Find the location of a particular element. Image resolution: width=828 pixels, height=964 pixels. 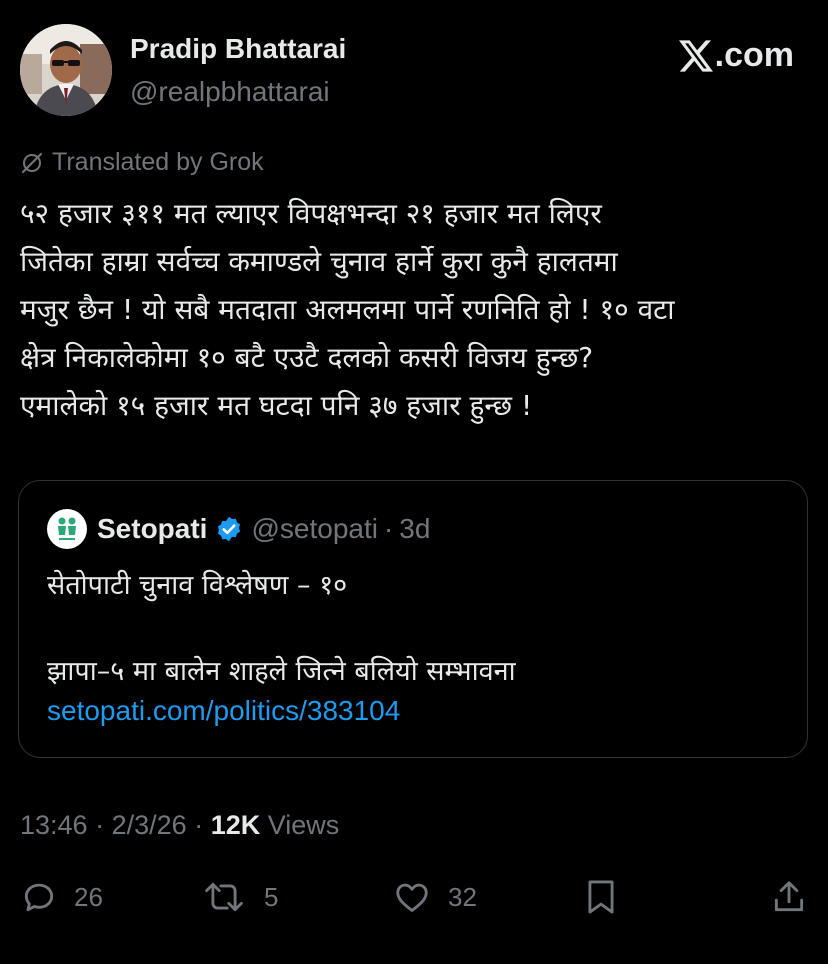

reply-count: 26 is located at coordinates (88, 896).